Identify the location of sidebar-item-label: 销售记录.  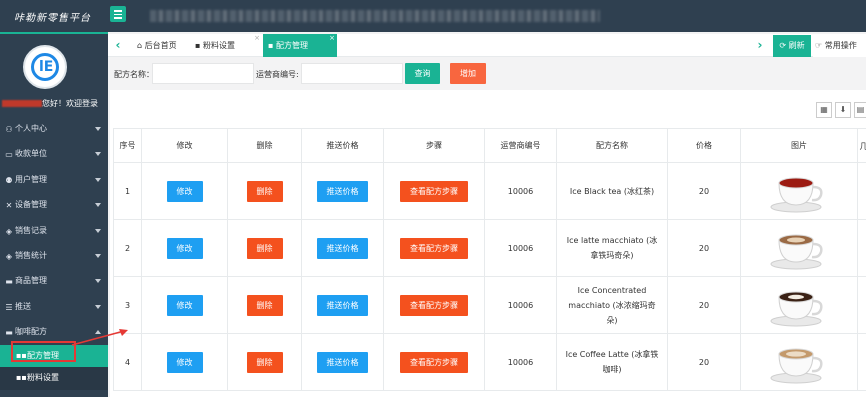
(31, 230).